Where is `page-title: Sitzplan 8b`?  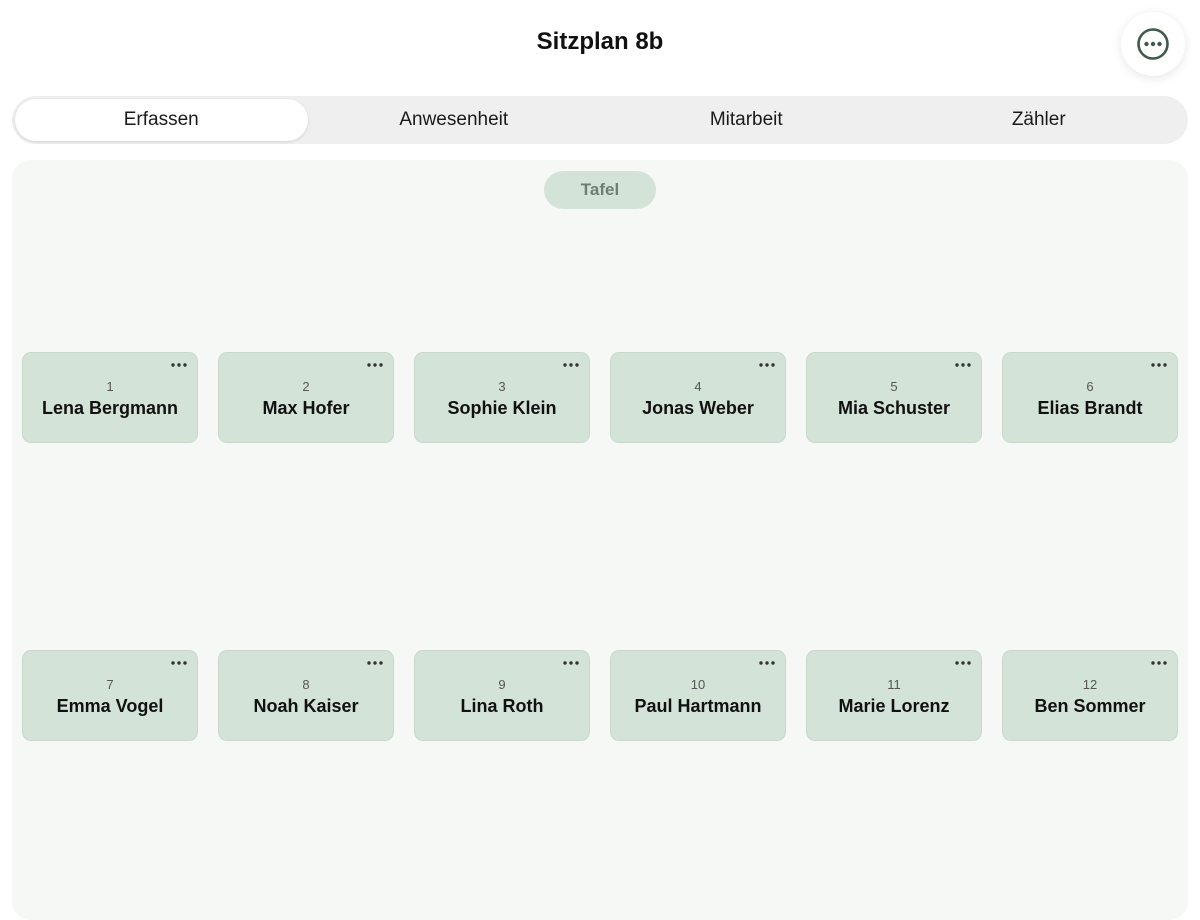 page-title: Sitzplan 8b is located at coordinates (600, 41).